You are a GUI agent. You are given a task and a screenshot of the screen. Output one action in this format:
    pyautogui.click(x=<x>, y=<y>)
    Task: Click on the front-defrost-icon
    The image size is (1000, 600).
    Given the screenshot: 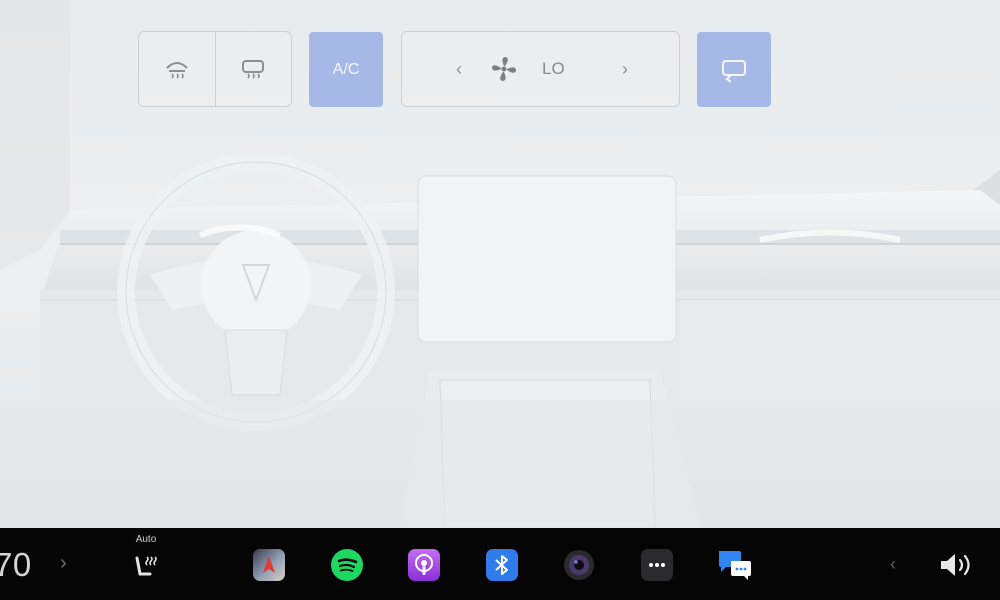 What is the action you would take?
    pyautogui.click(x=177, y=70)
    